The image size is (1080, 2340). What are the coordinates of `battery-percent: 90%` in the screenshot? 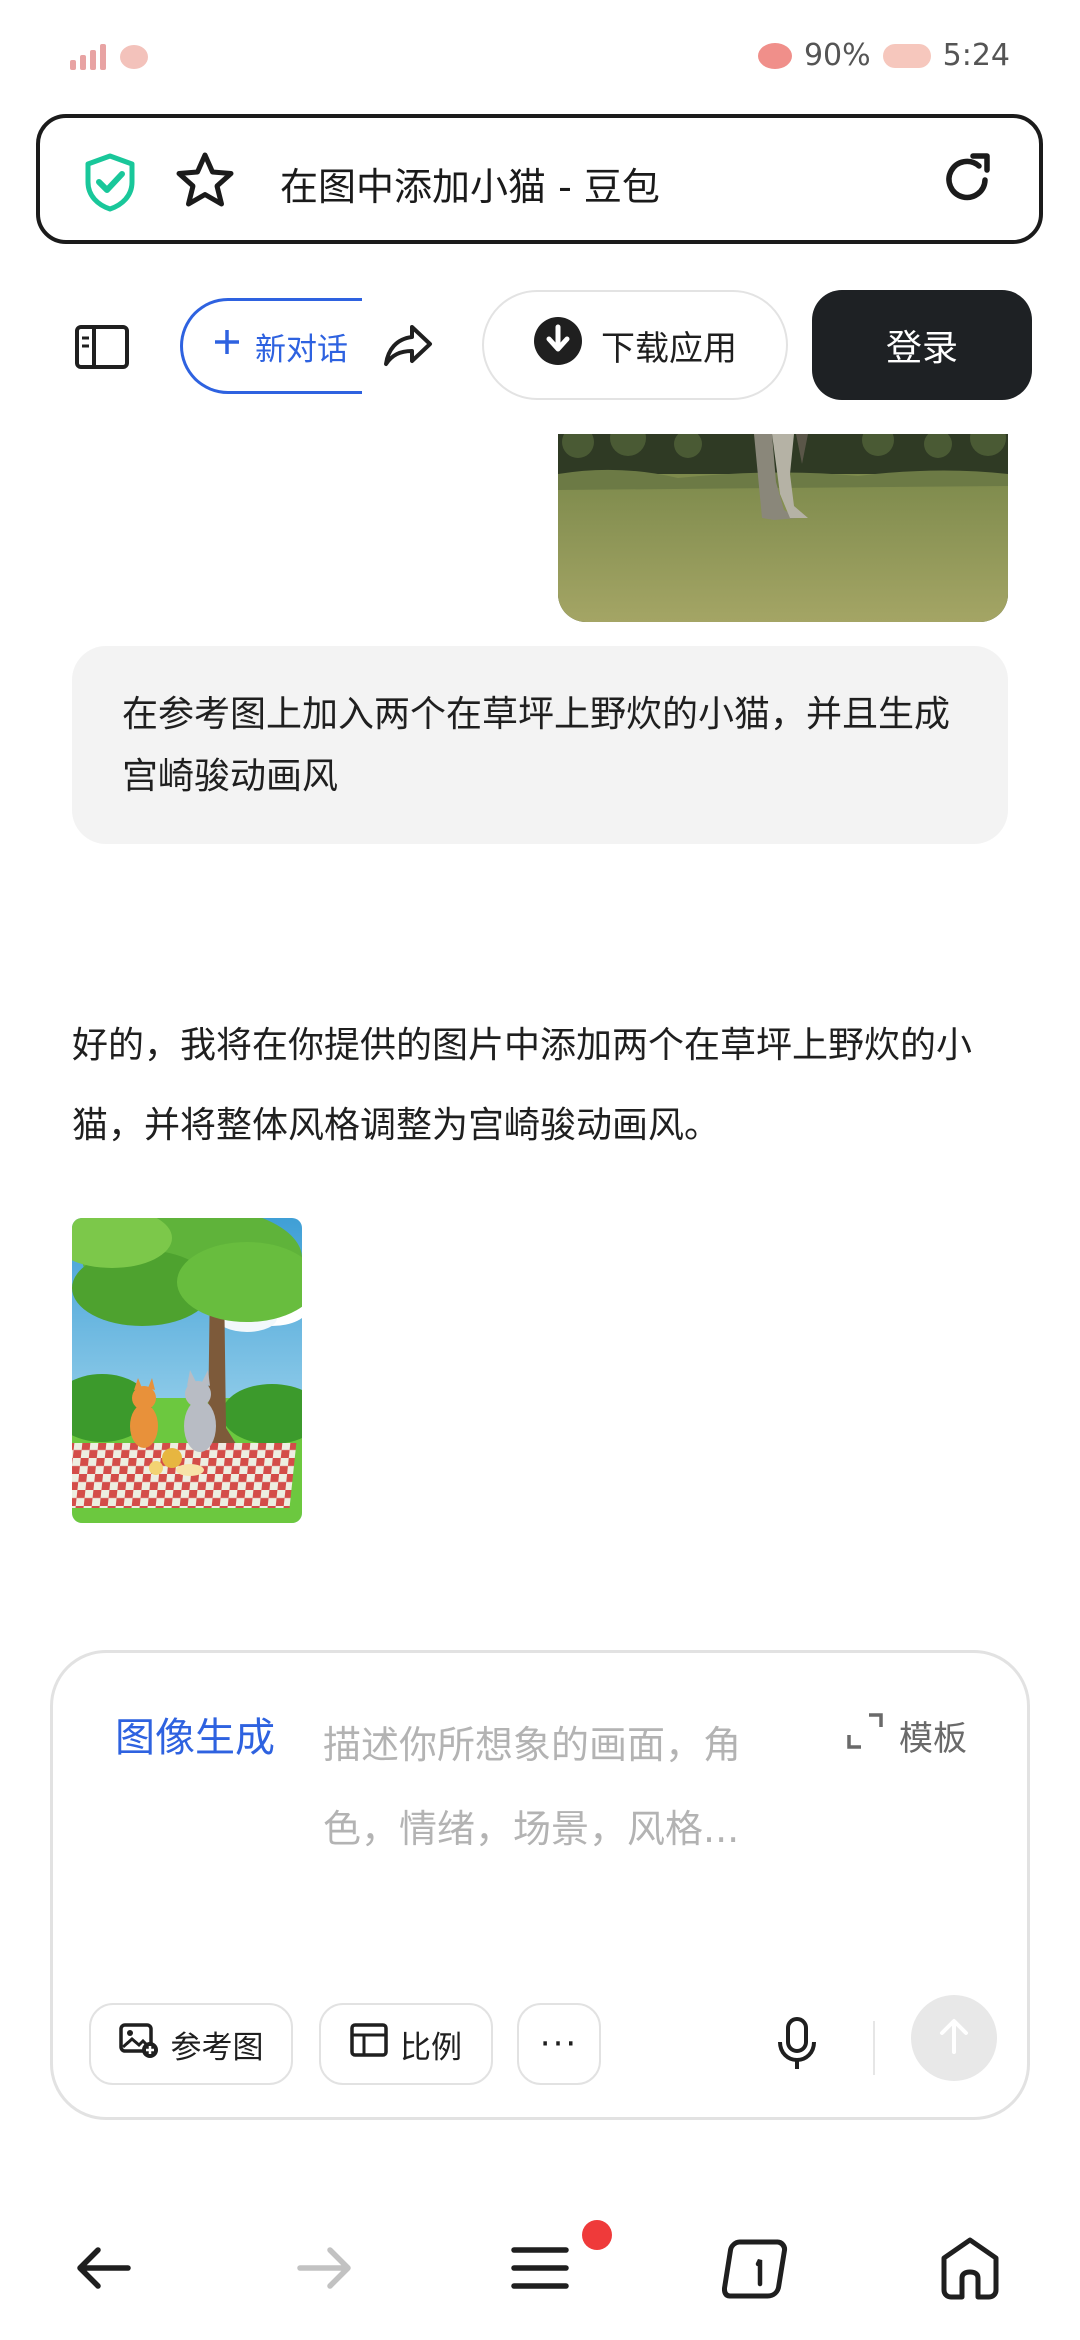 It's located at (837, 55).